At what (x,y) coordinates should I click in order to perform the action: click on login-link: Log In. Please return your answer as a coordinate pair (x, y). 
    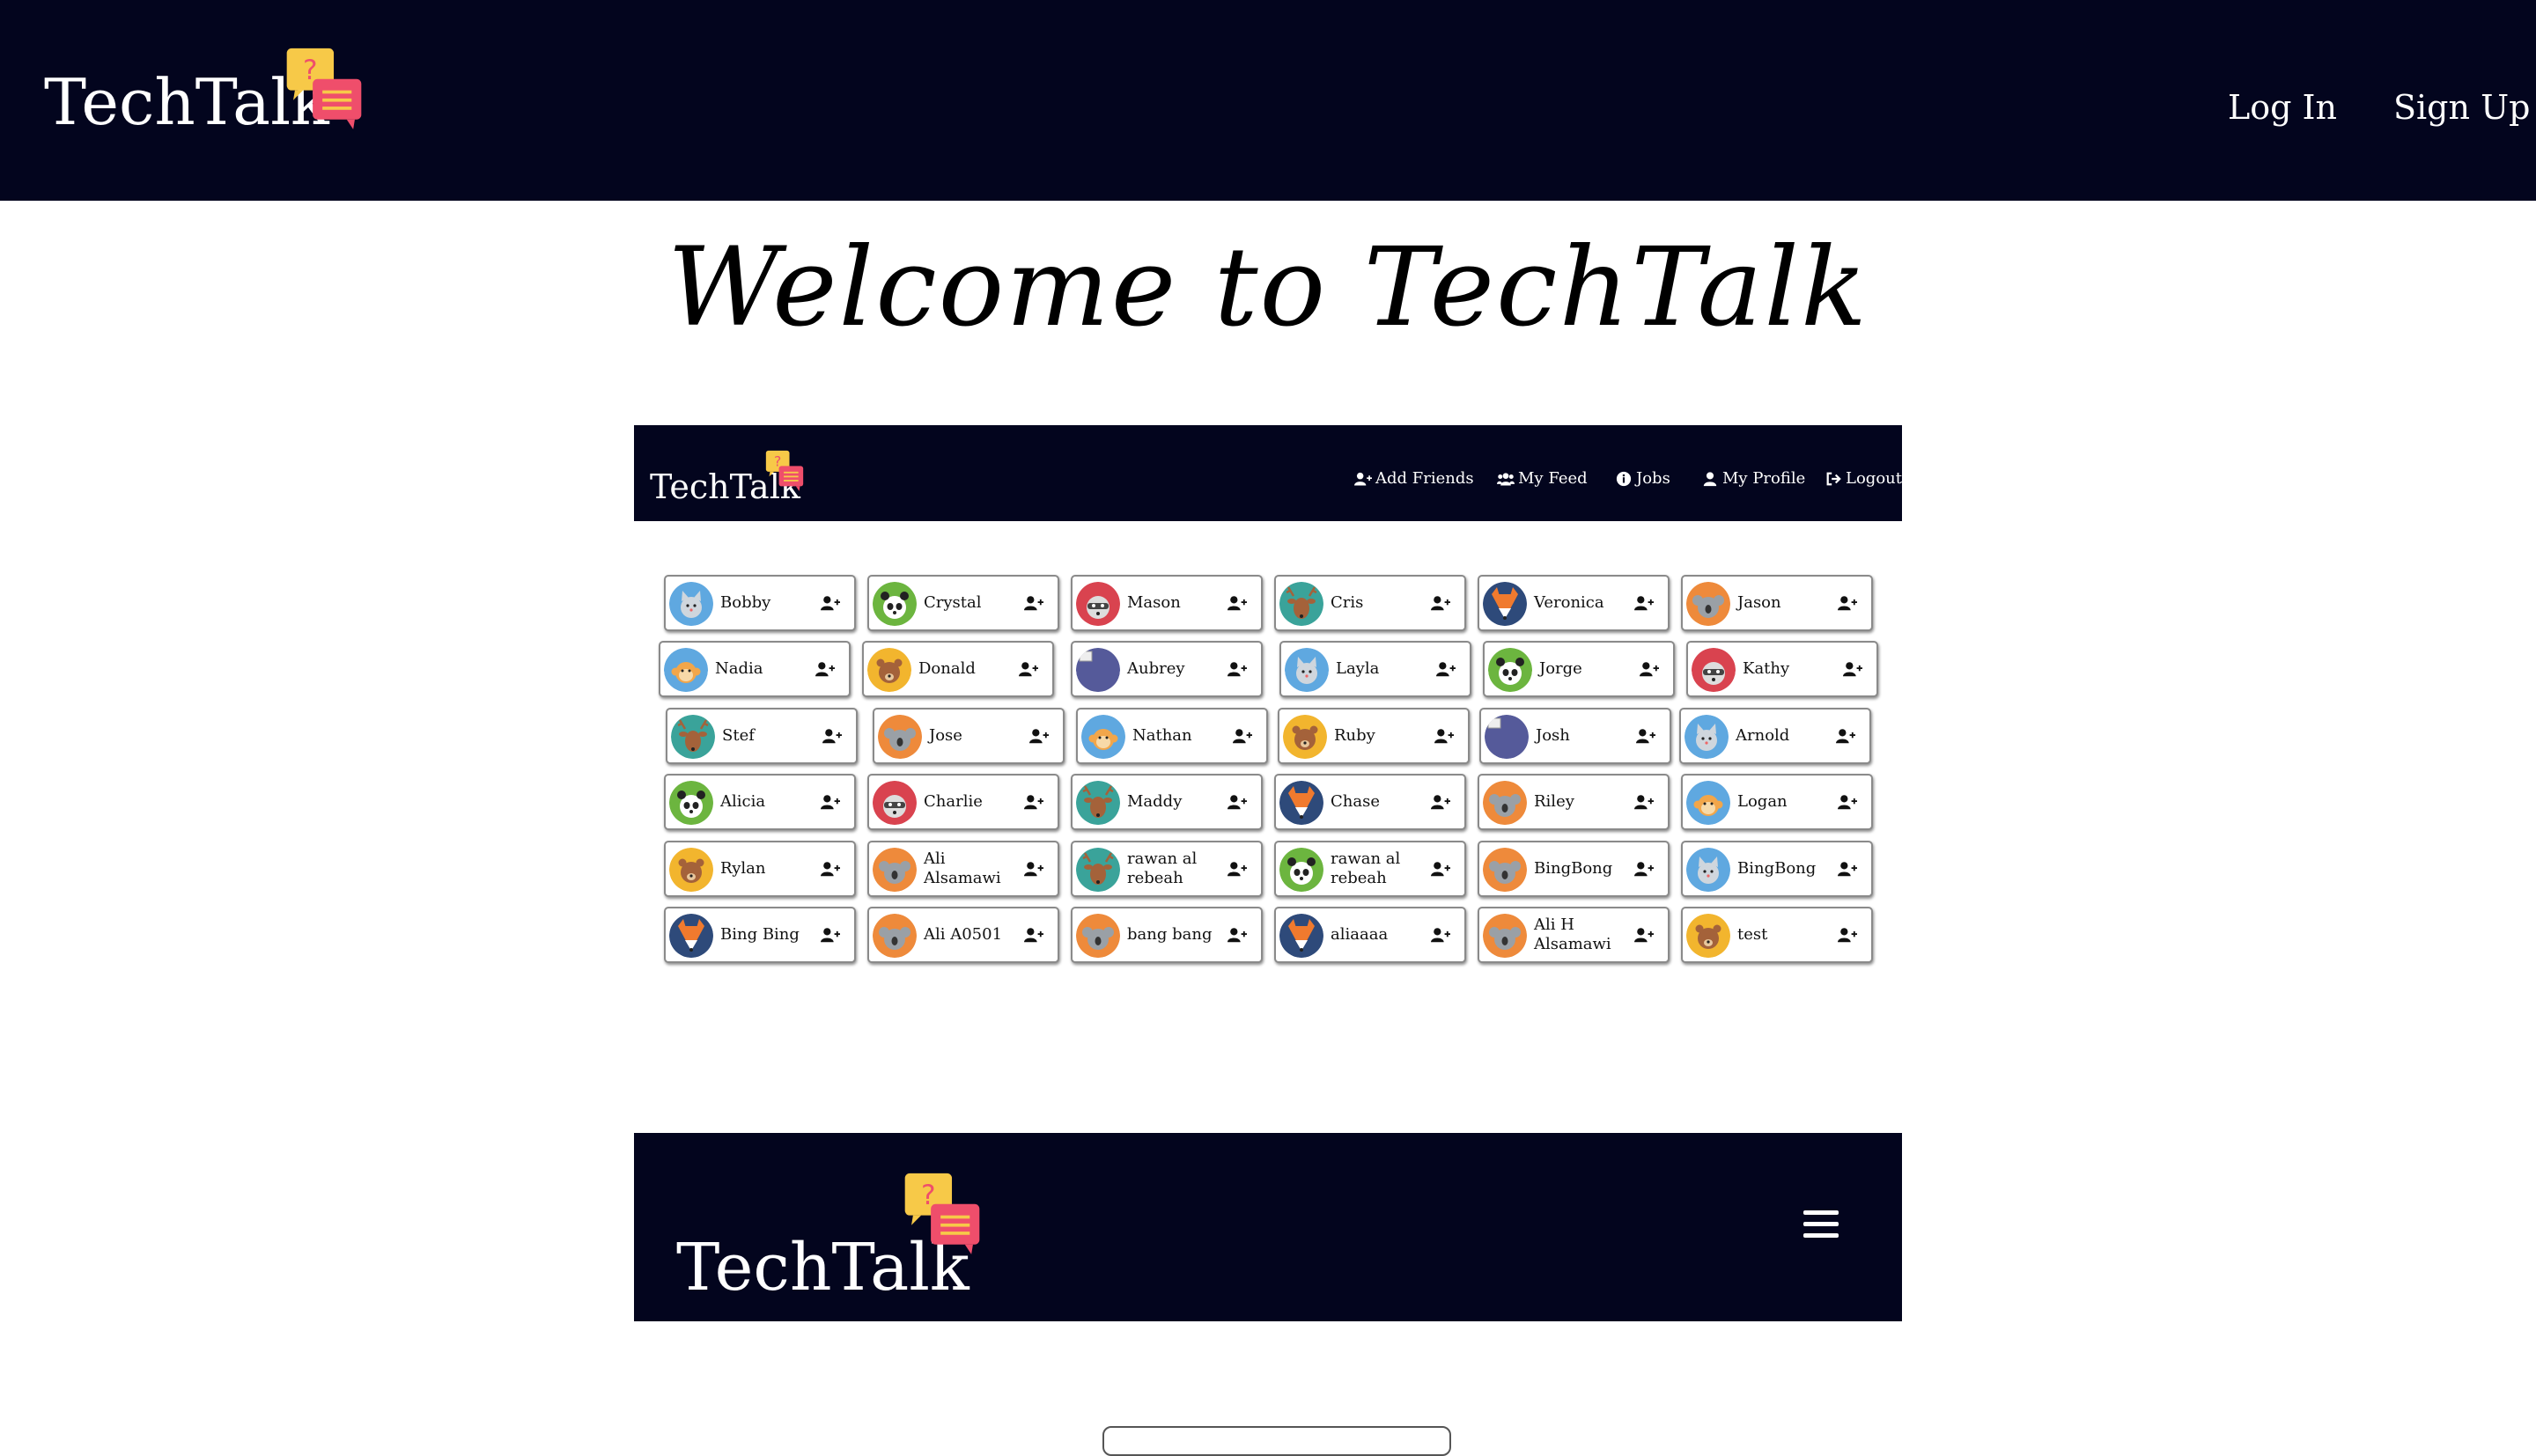
    Looking at the image, I should click on (2282, 107).